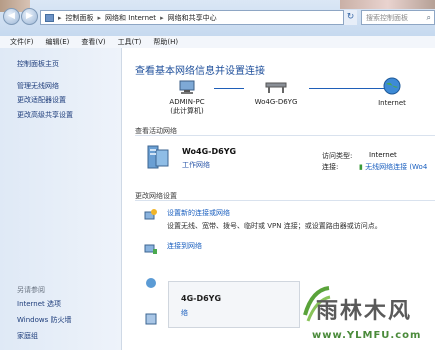  Describe the element at coordinates (44, 320) in the screenshot. I see `sidebar-item-firewall: Windows 防火墙` at that location.